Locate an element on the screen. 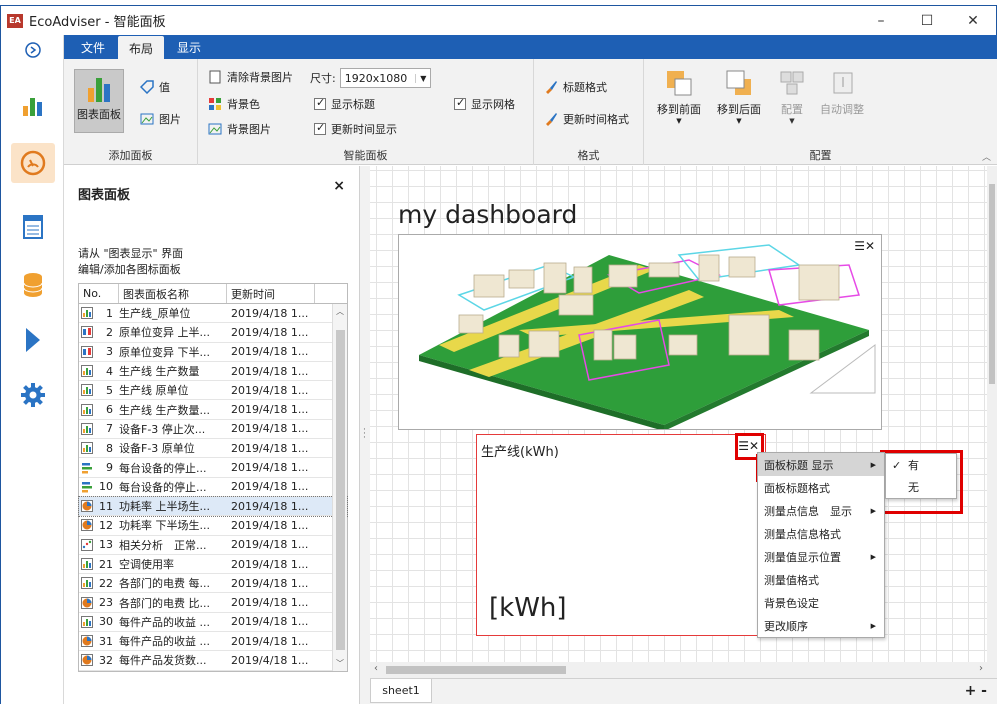  tab-layout: 布局 is located at coordinates (141, 48).